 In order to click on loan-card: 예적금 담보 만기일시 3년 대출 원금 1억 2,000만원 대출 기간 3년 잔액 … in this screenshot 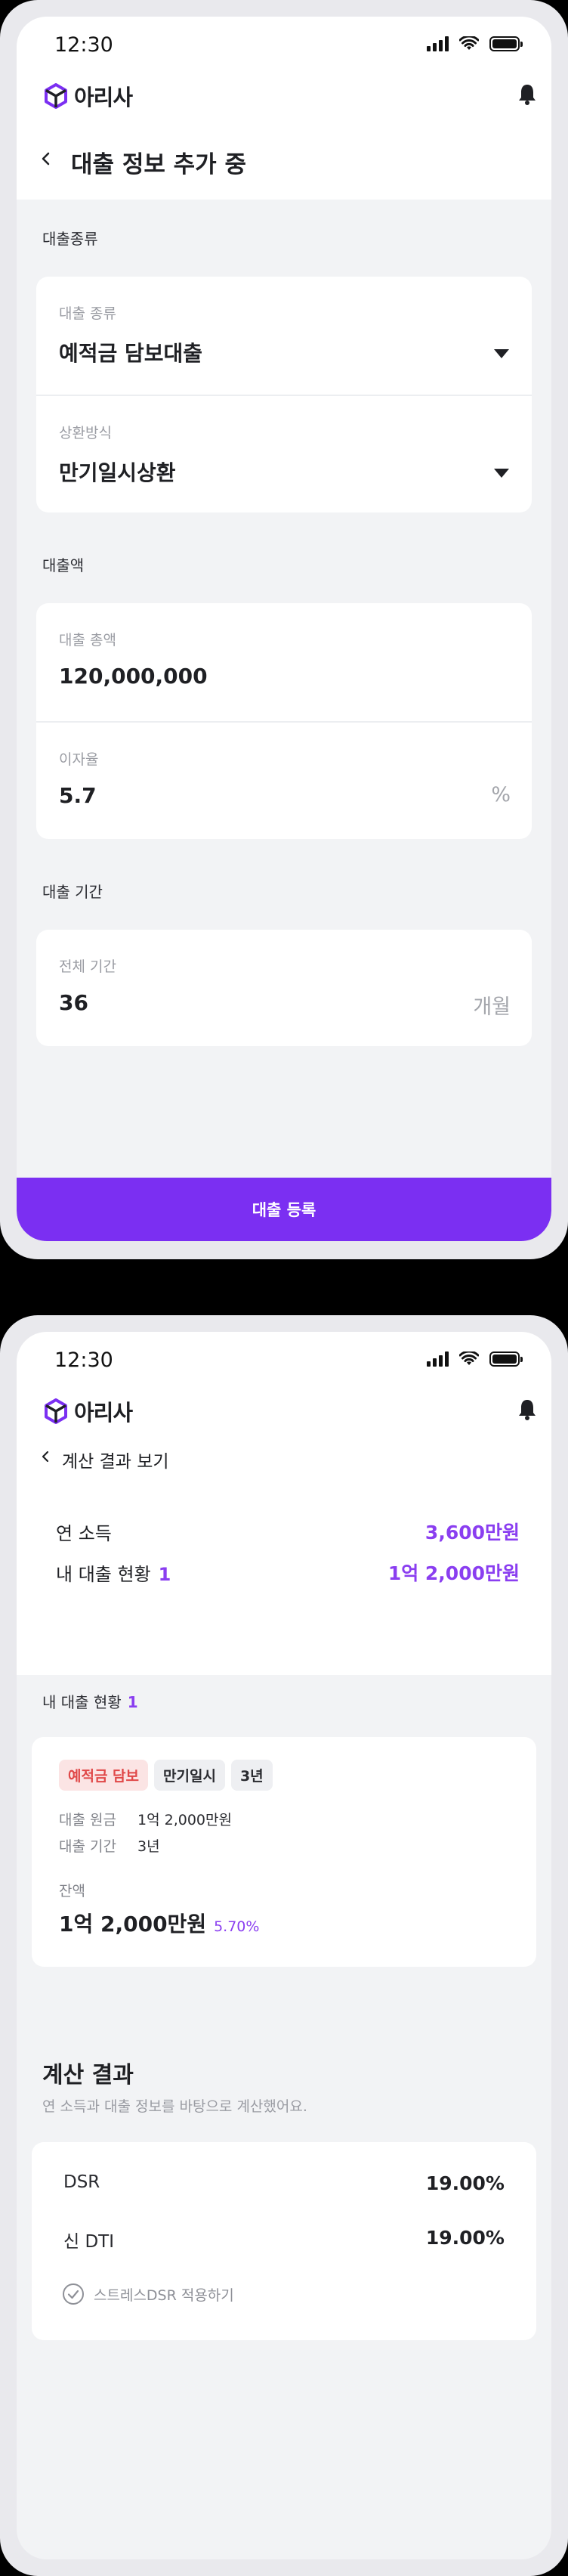, I will do `click(284, 1852)`.